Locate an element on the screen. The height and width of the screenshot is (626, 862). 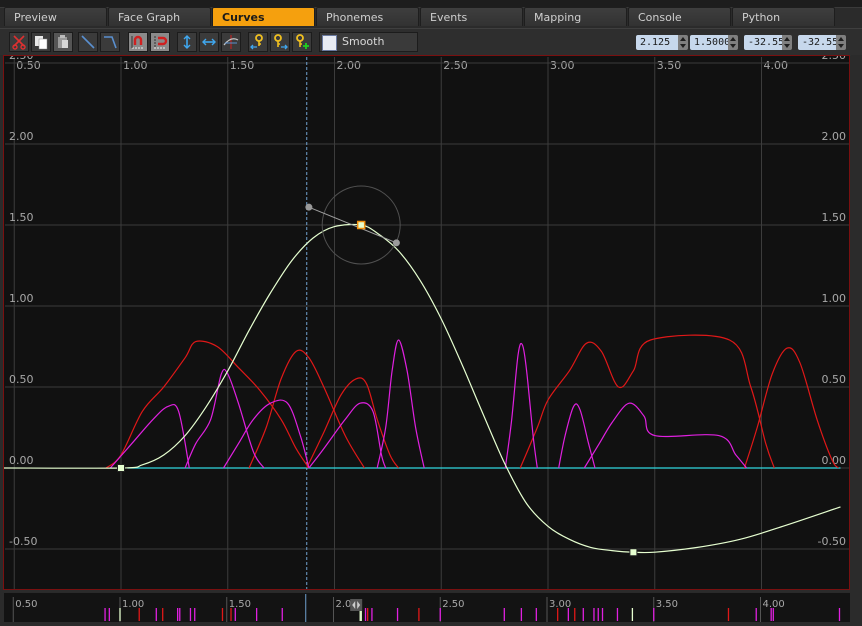
timeline-tick-label: 1.50 is located at coordinates (240, 604).